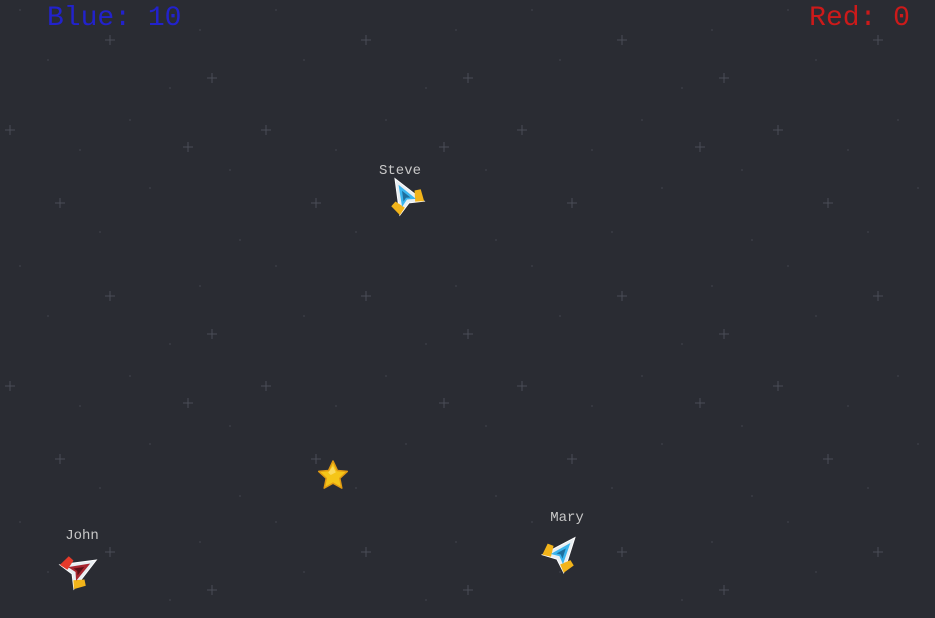 The width and height of the screenshot is (935, 618). What do you see at coordinates (333, 474) in the screenshot?
I see `star-icon` at bounding box center [333, 474].